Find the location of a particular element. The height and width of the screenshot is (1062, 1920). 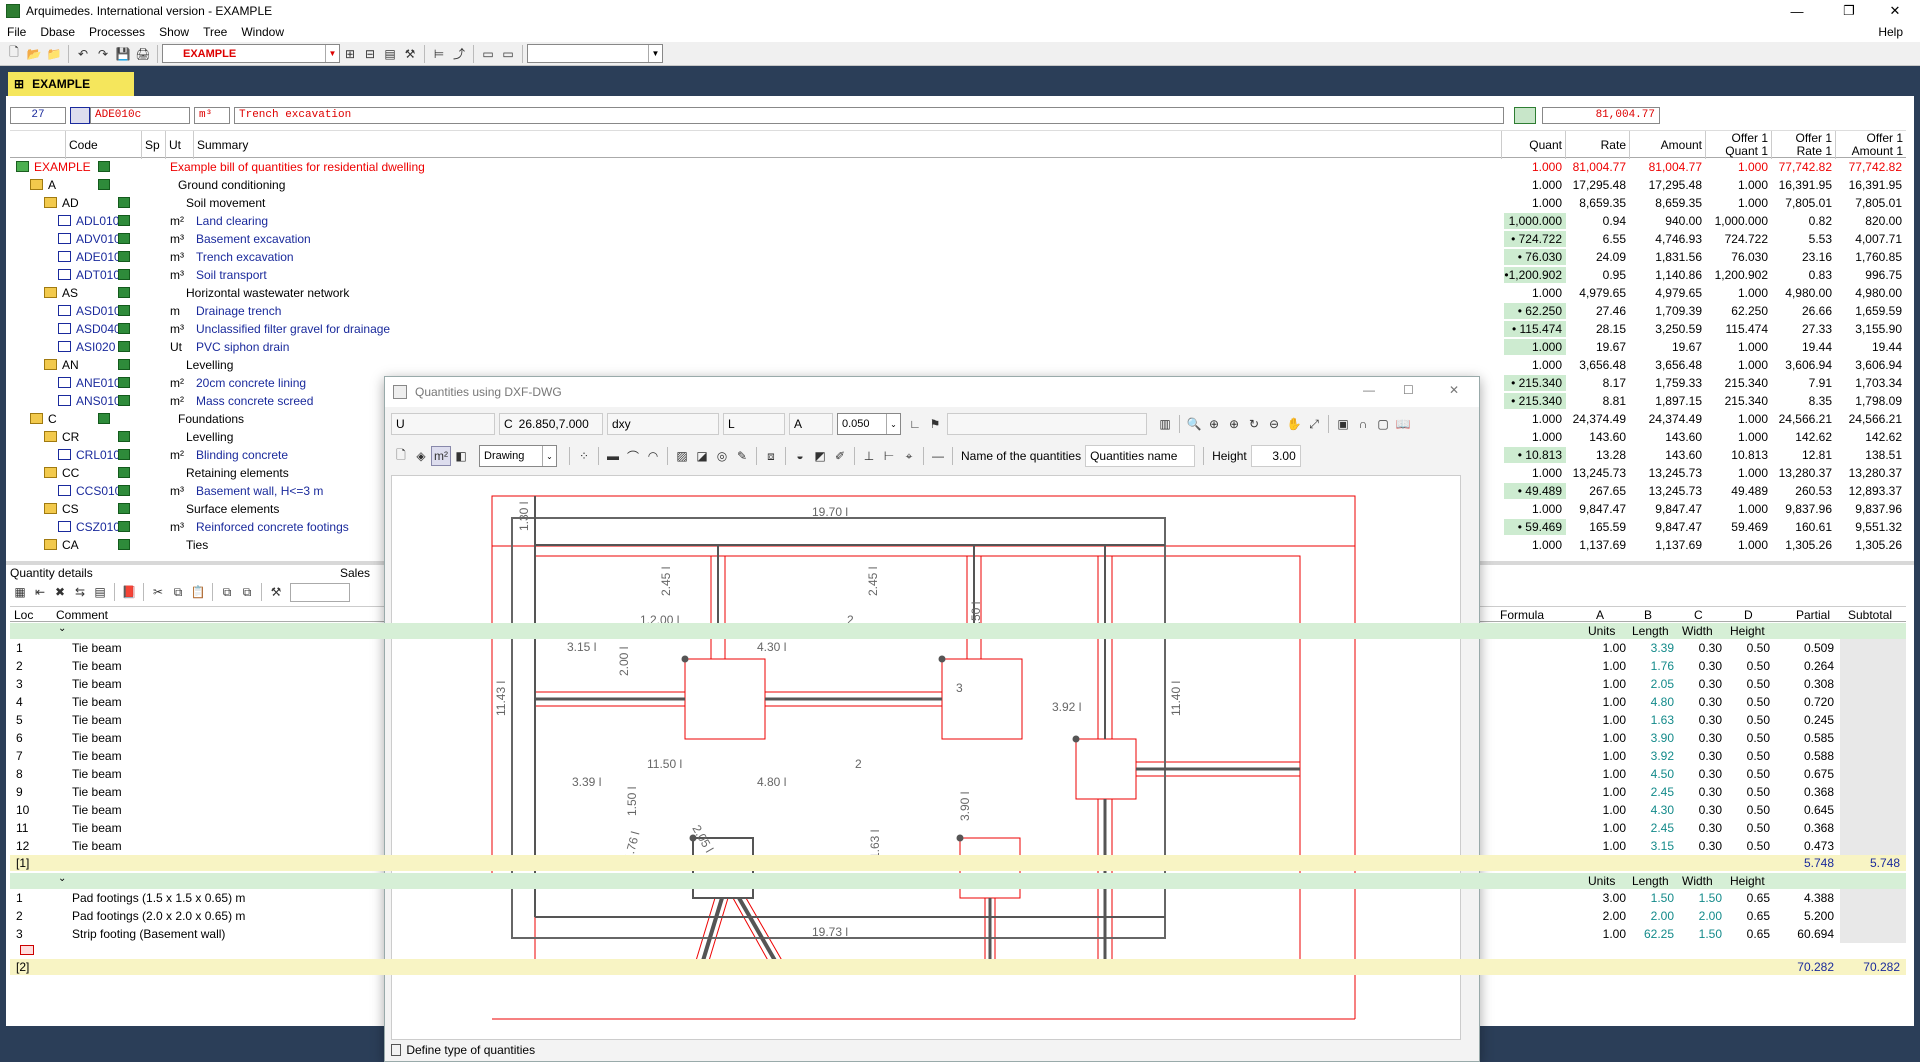

quantity-loc: 2 is located at coordinates (19, 916).